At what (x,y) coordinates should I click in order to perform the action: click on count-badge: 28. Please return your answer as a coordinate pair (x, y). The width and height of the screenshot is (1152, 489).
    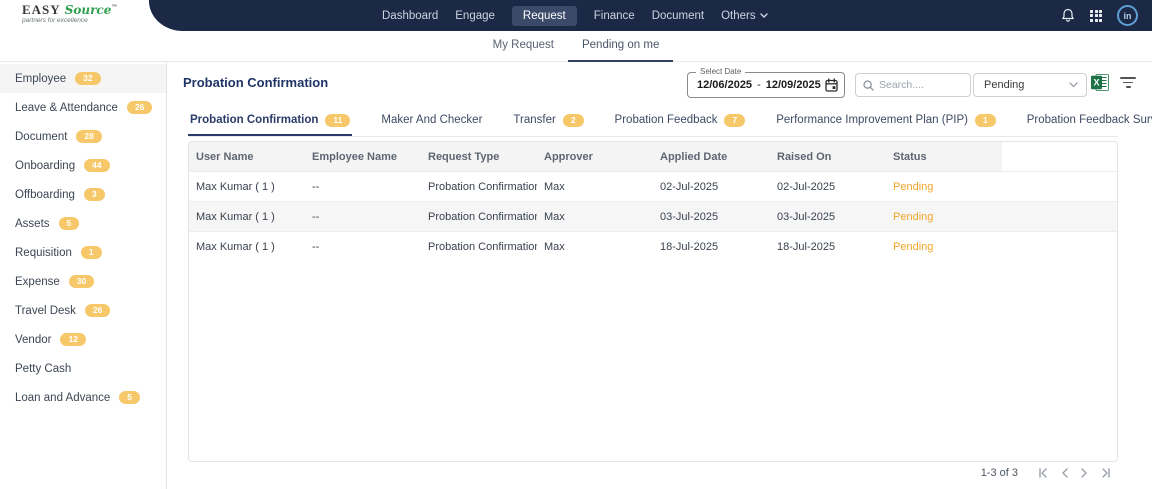
    Looking at the image, I should click on (89, 136).